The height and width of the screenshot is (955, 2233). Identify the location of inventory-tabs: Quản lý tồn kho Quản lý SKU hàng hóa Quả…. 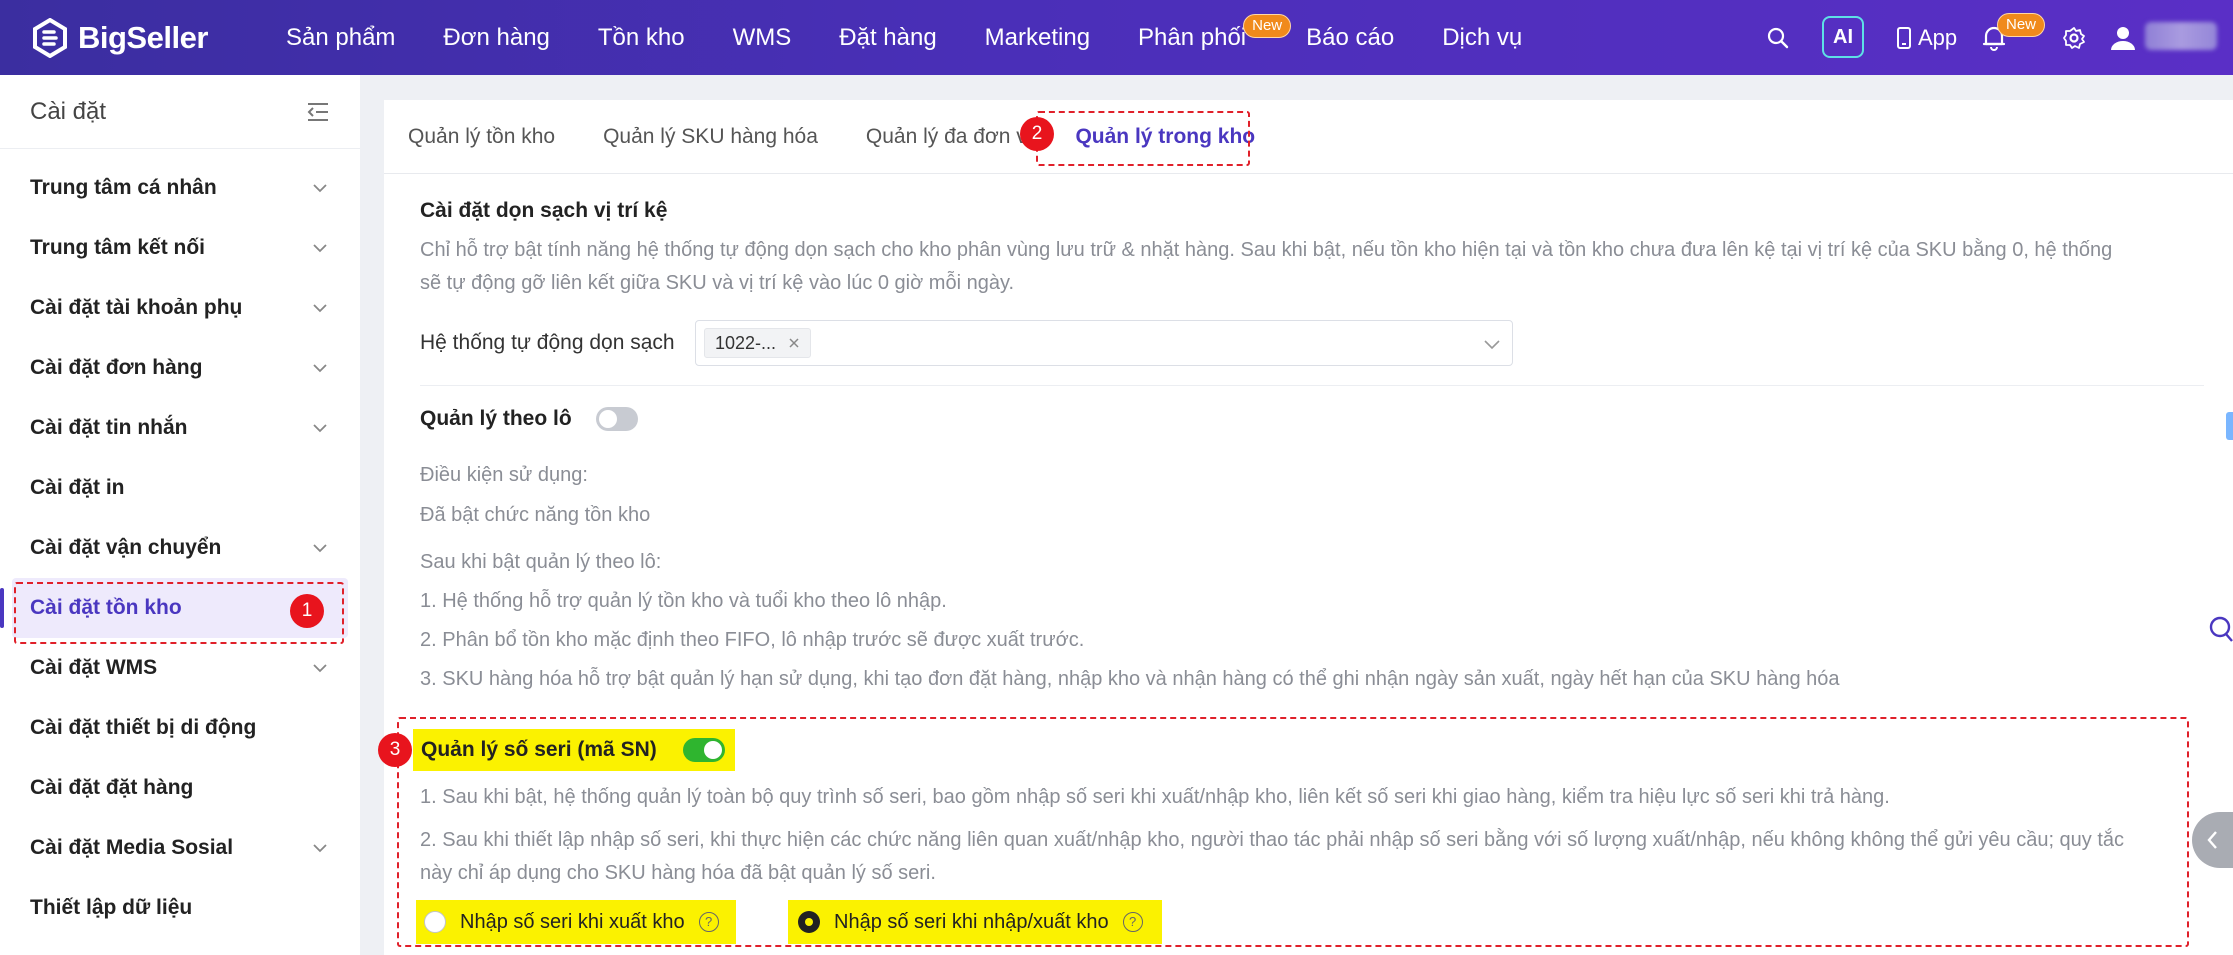
(1308, 137).